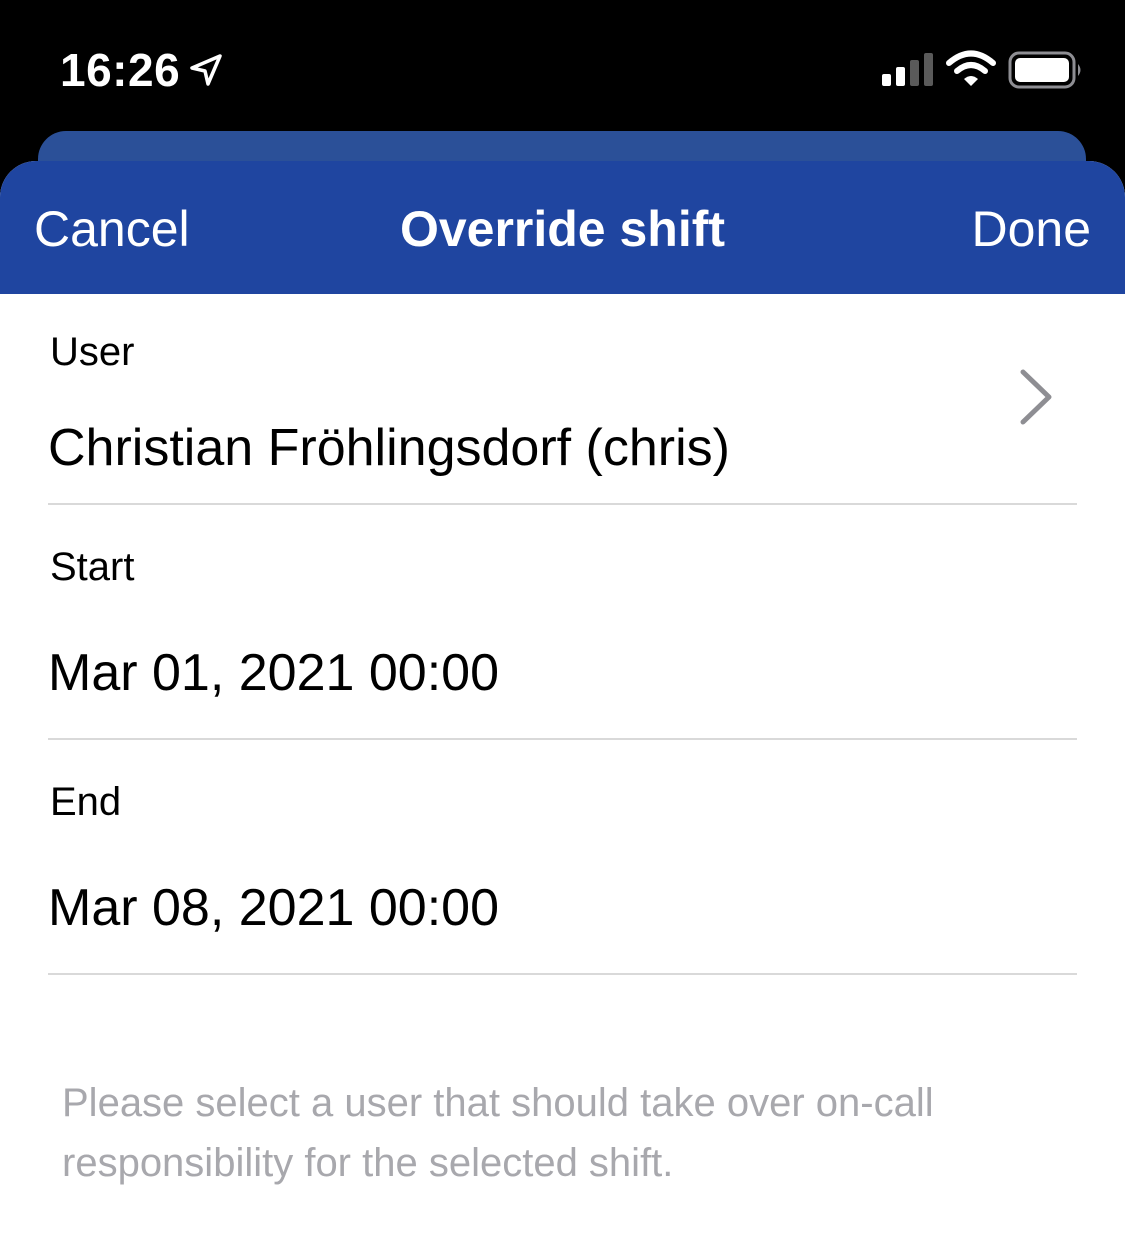 This screenshot has height=1258, width=1125. What do you see at coordinates (92, 352) in the screenshot?
I see `user-label: User` at bounding box center [92, 352].